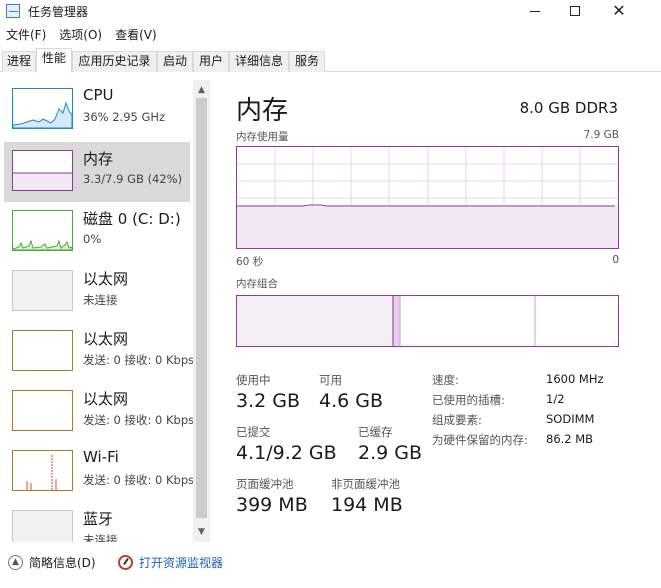  Describe the element at coordinates (98, 519) in the screenshot. I see `device-name: 蓝牙` at that location.